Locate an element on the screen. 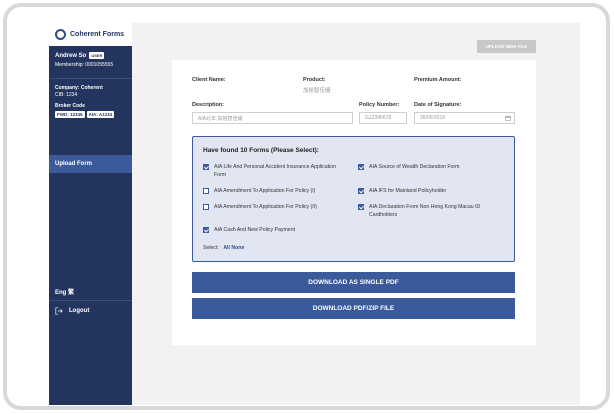  brand-logo-icon is located at coordinates (60, 34).